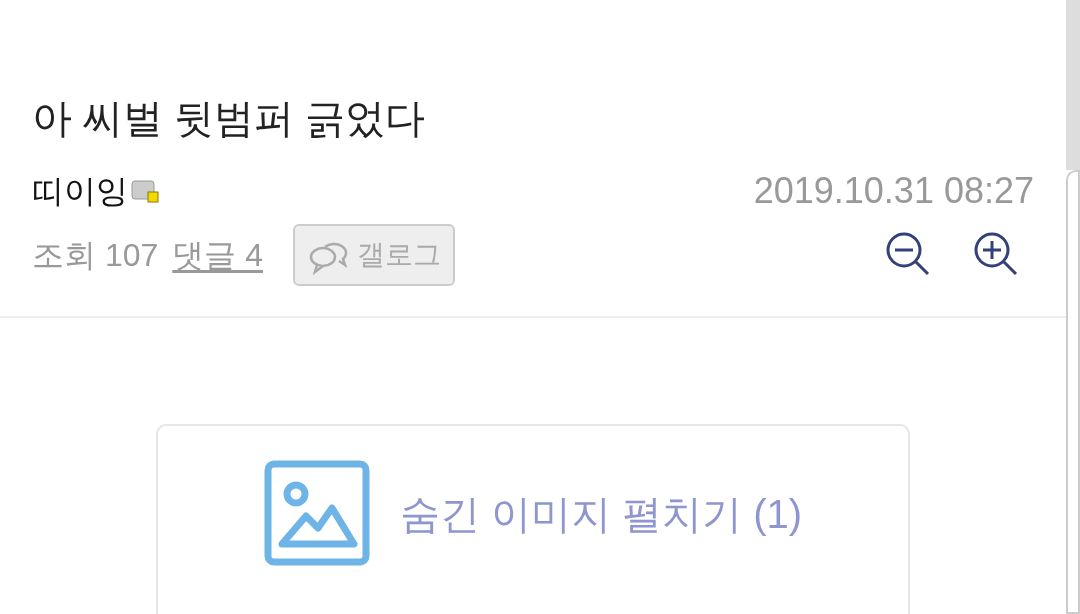  I want to click on post-title: 아 씨벌 뒷범퍼 긁었다, so click(229, 118).